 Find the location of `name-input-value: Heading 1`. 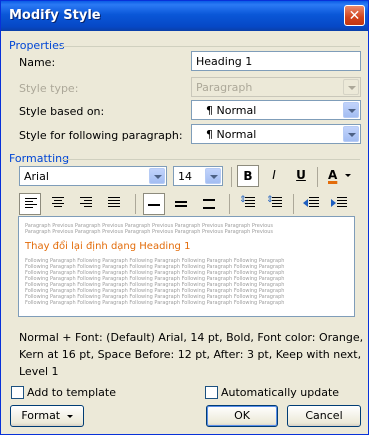

name-input-value: Heading 1 is located at coordinates (224, 61).